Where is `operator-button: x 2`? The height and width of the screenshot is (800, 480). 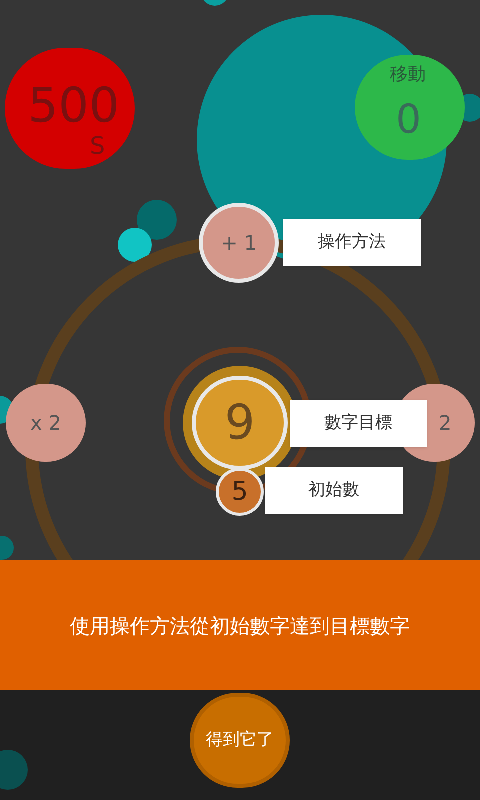
operator-button: x 2 is located at coordinates (46, 423).